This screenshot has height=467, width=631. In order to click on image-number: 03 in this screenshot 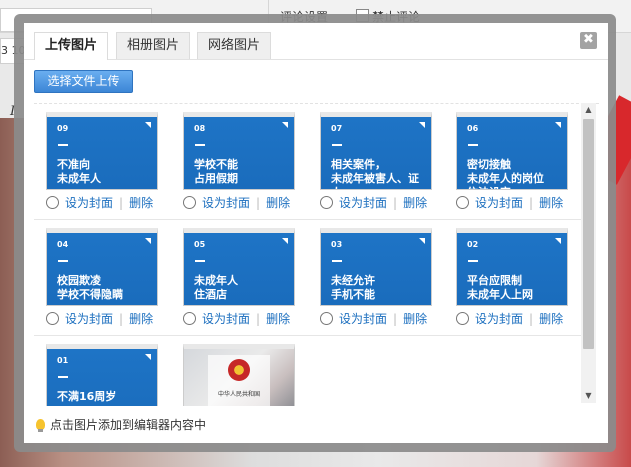, I will do `click(337, 244)`.